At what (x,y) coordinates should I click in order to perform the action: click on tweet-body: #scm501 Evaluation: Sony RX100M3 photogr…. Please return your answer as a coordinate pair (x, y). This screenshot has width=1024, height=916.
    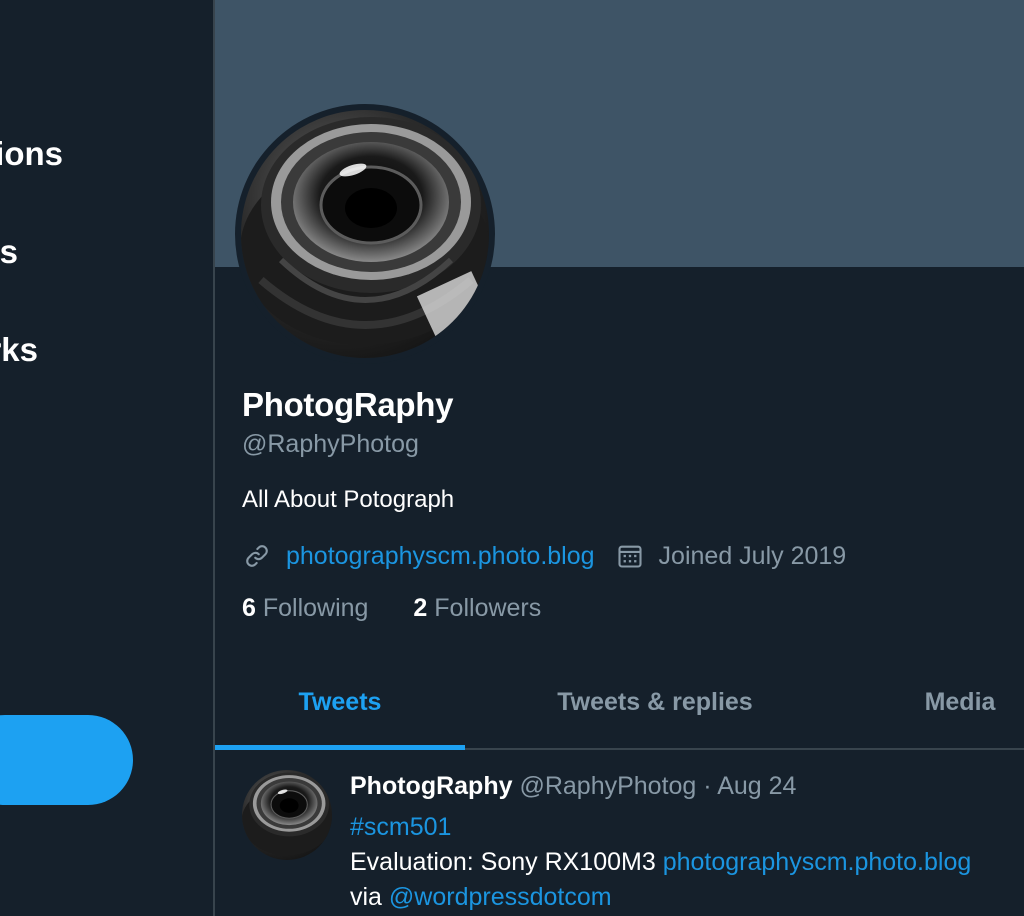
    Looking at the image, I should click on (660, 862).